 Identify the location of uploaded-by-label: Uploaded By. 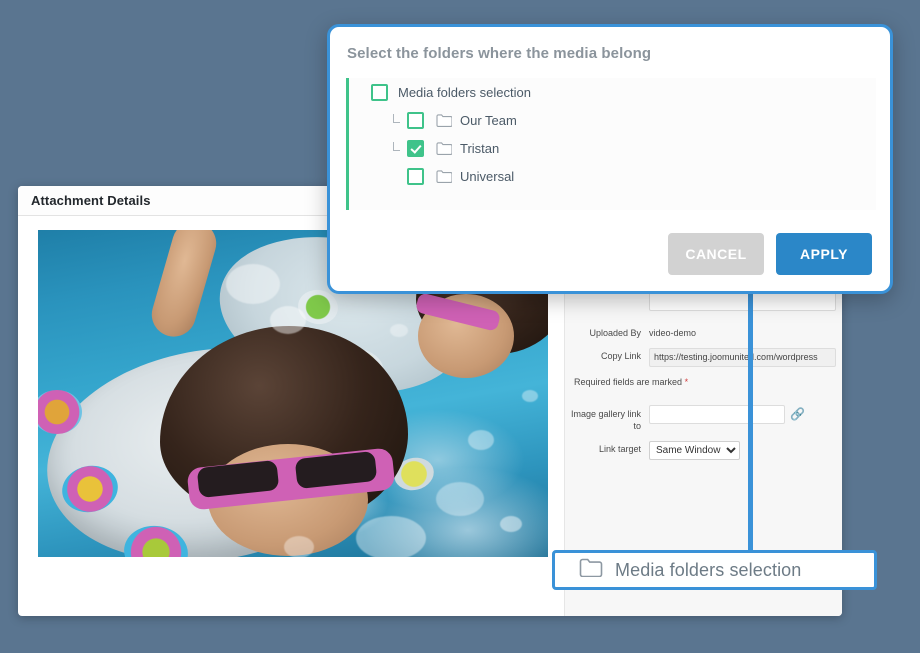
(615, 333).